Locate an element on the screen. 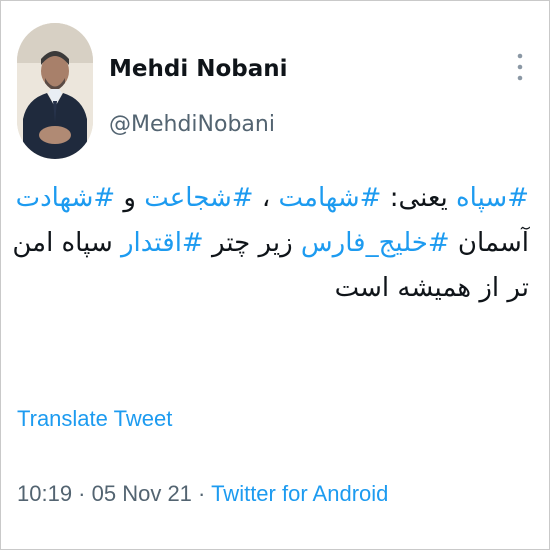 This screenshot has width=550, height=550. author-name: Mehdi Nobani is located at coordinates (198, 69).